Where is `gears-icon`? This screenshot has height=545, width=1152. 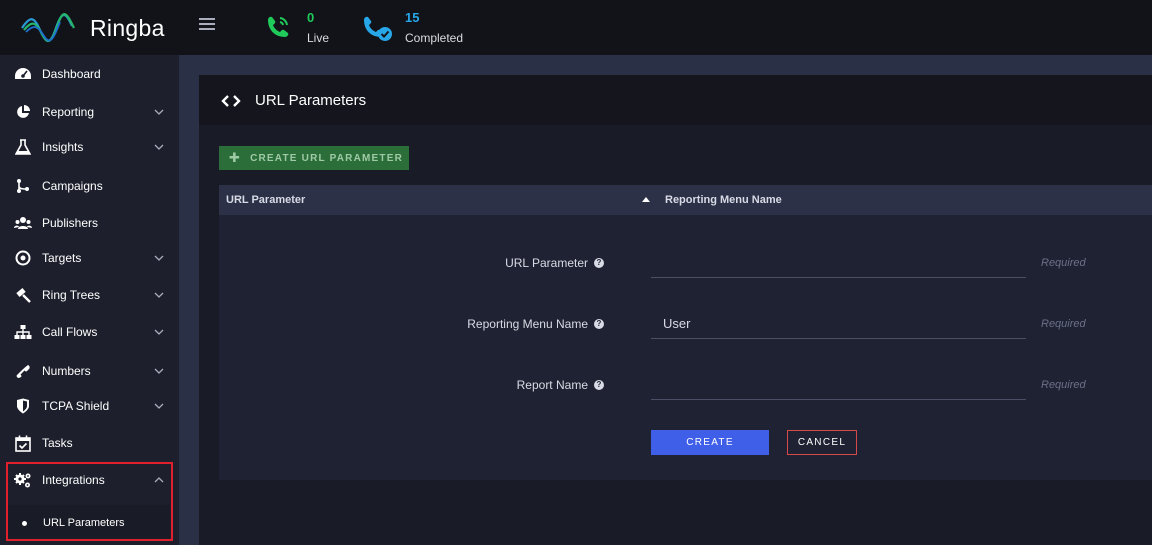
gears-icon is located at coordinates (23, 480).